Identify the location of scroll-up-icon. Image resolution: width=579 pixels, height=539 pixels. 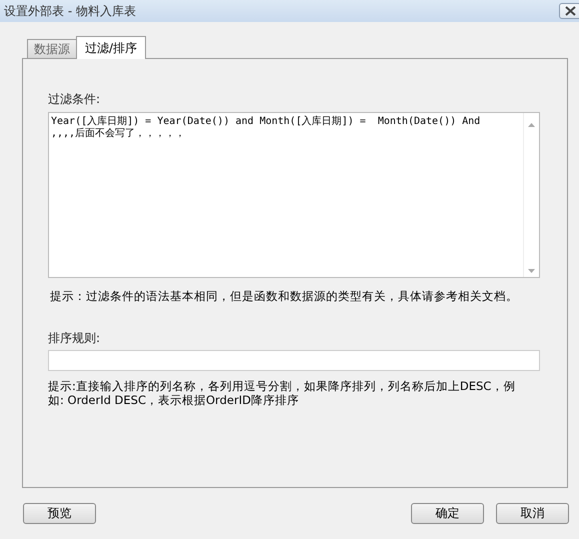
(531, 125).